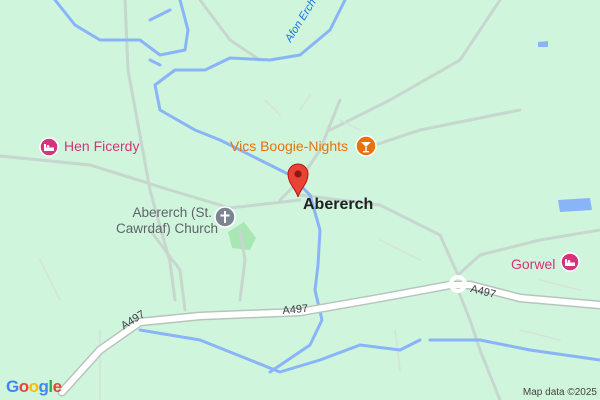 This screenshot has width=600, height=400. Describe the element at coordinates (172, 212) in the screenshot. I see `church-label-line1: Abererch (St.` at that location.